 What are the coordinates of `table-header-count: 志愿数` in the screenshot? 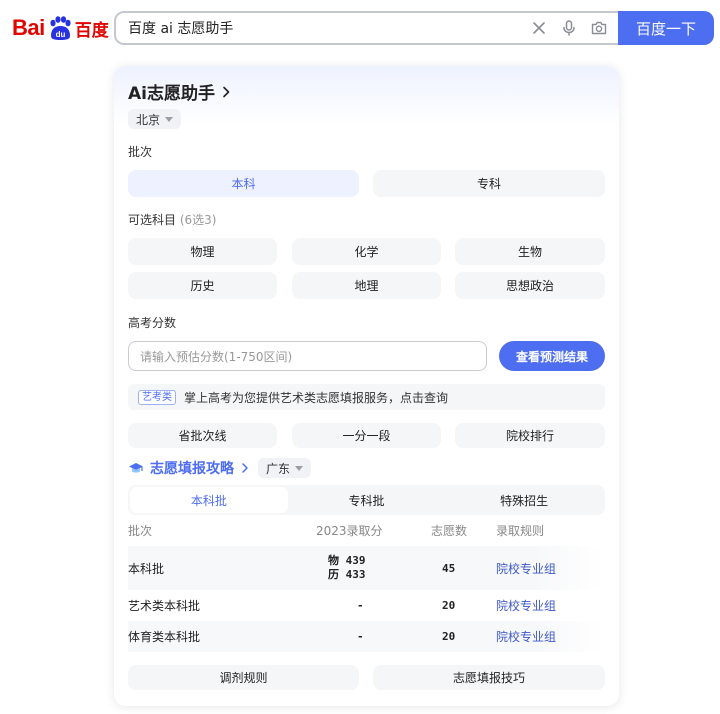 It's located at (449, 531).